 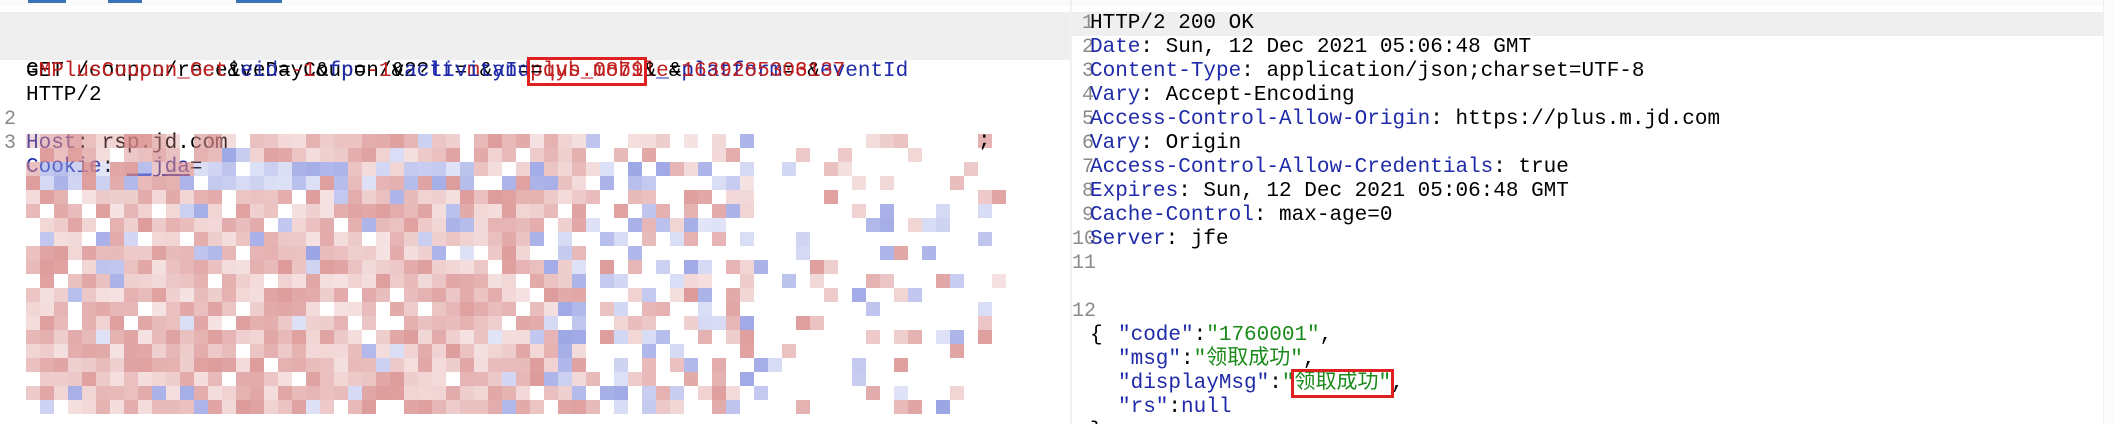 I want to click on response-line-text: Server: jfe, so click(x=1159, y=240).